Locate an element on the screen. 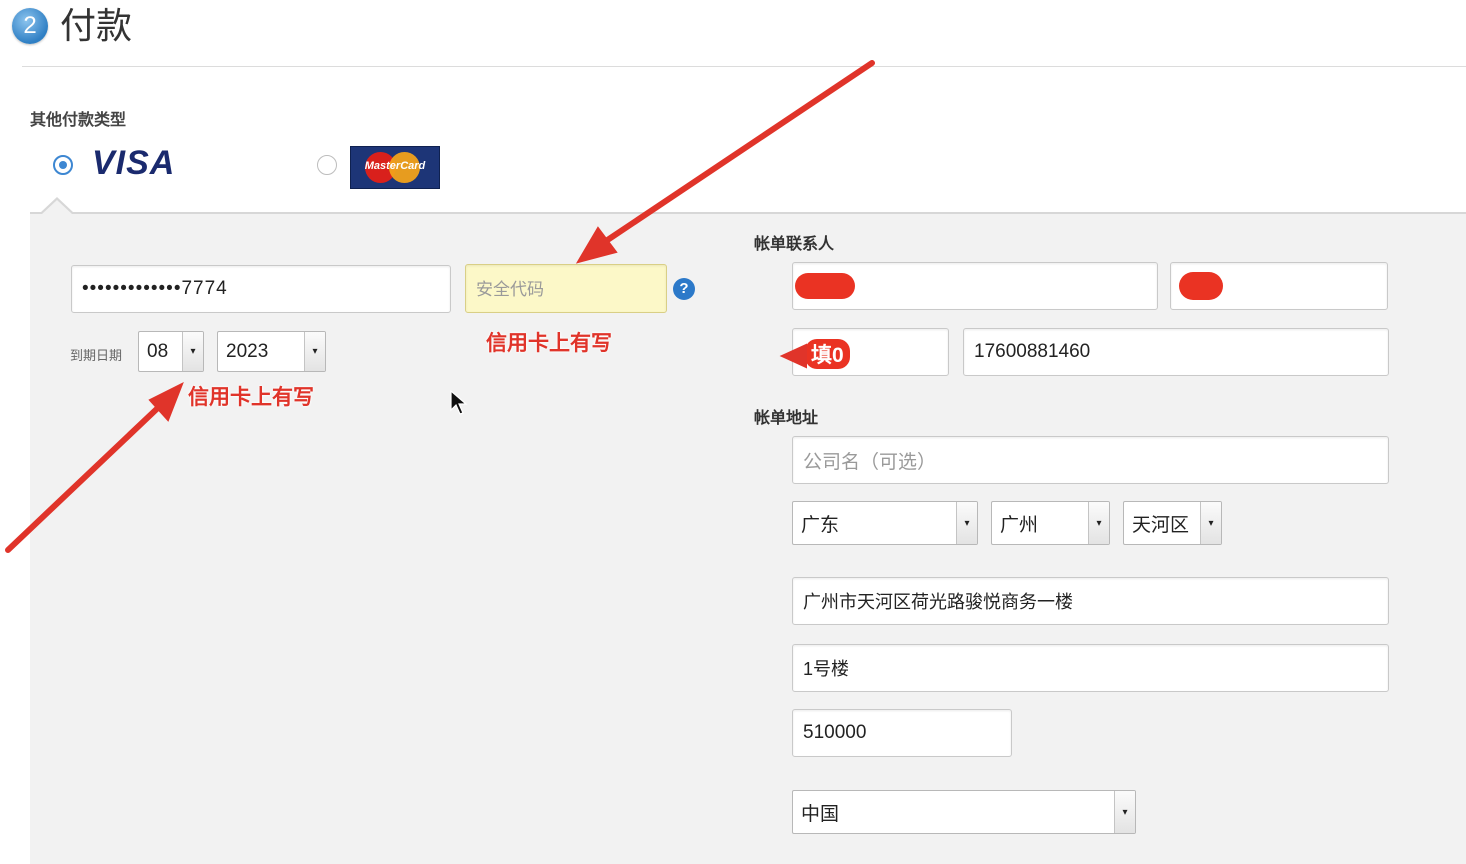 The image size is (1466, 864). arrow-to-security-code is located at coordinates (739, 152).